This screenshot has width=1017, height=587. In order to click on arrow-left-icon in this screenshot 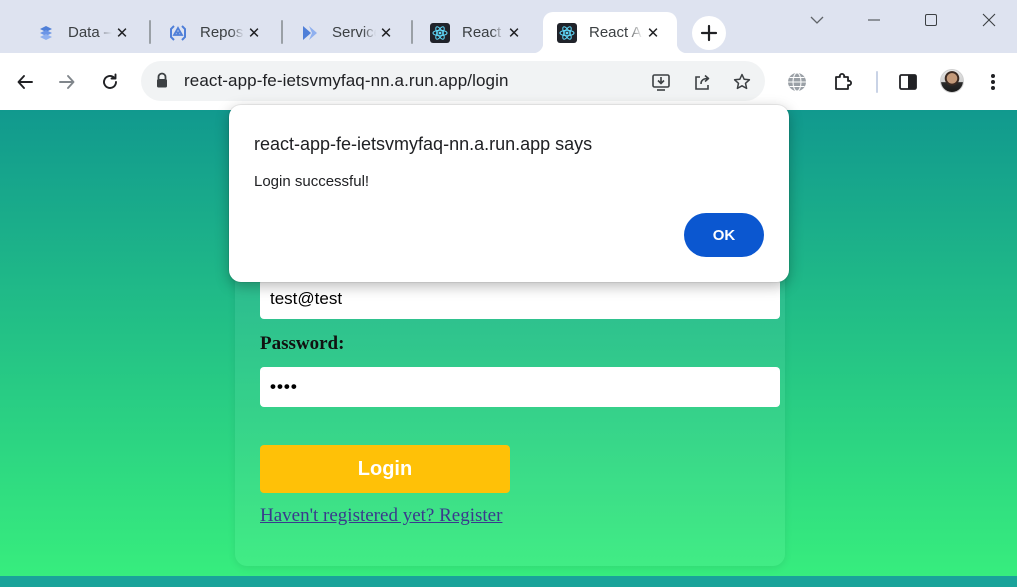, I will do `click(25, 82)`.